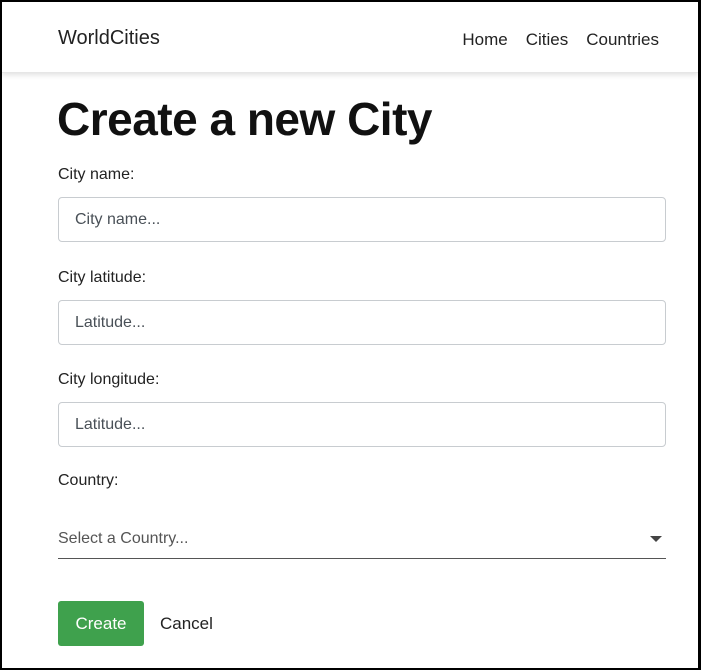  I want to click on cancel-button: Cancel, so click(186, 623).